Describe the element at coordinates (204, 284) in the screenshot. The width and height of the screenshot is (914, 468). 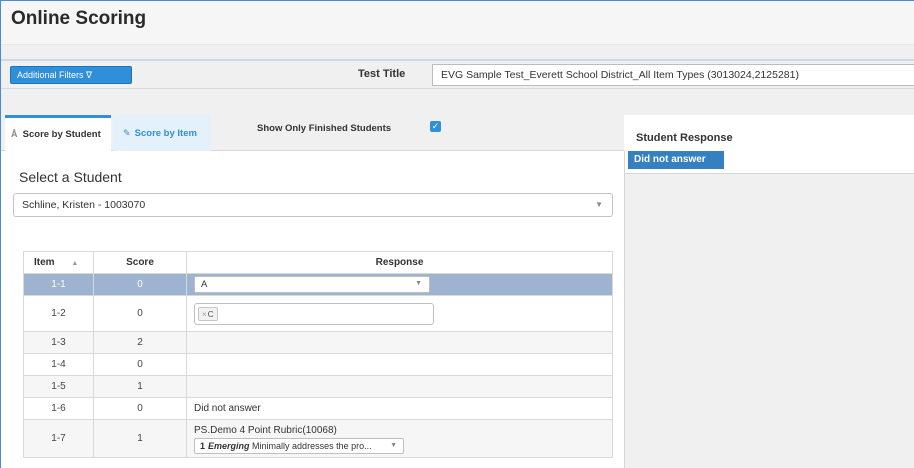
I see `response-select-value: A` at that location.